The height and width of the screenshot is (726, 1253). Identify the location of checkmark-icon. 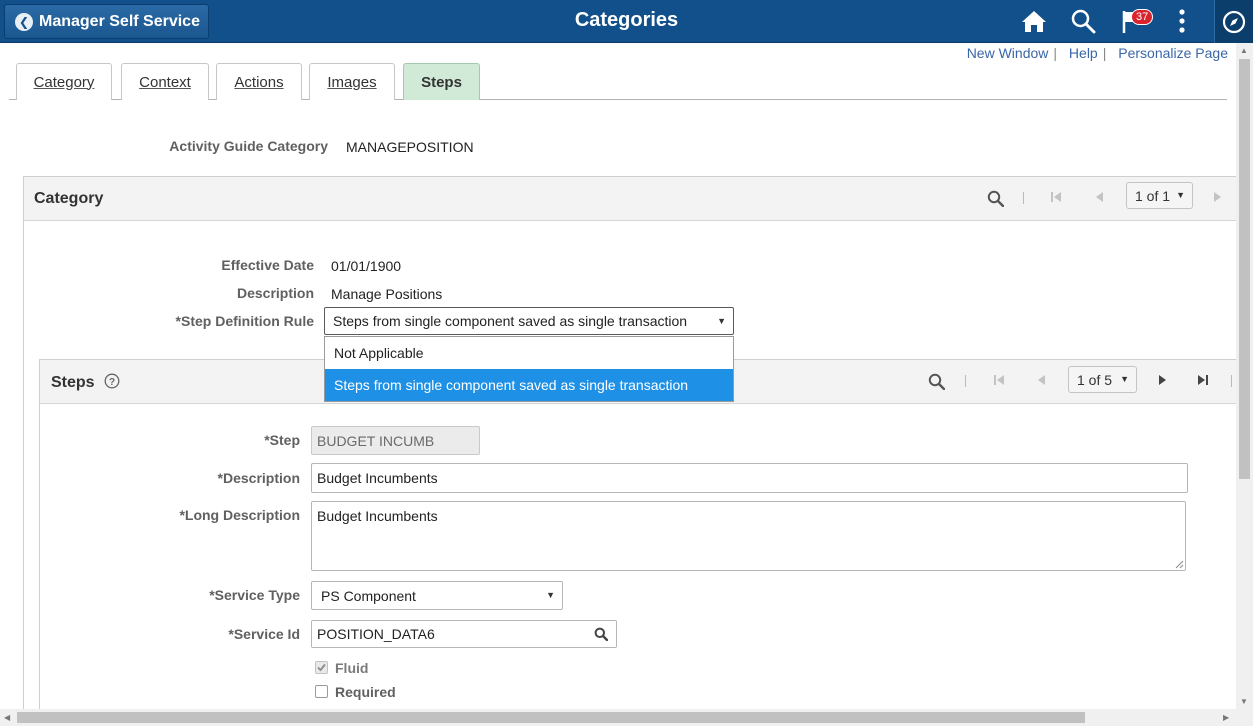
(321, 667).